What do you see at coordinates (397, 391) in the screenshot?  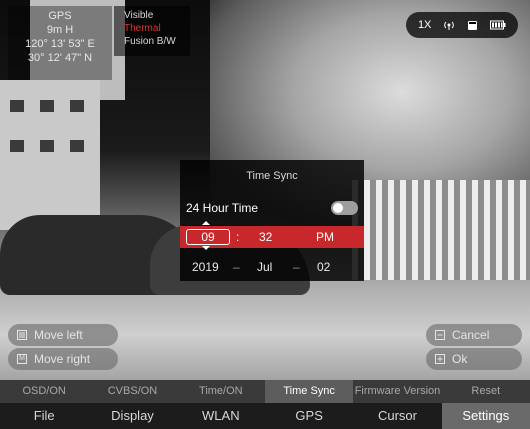 I see `subtab-firmware-version: Firmware Version` at bounding box center [397, 391].